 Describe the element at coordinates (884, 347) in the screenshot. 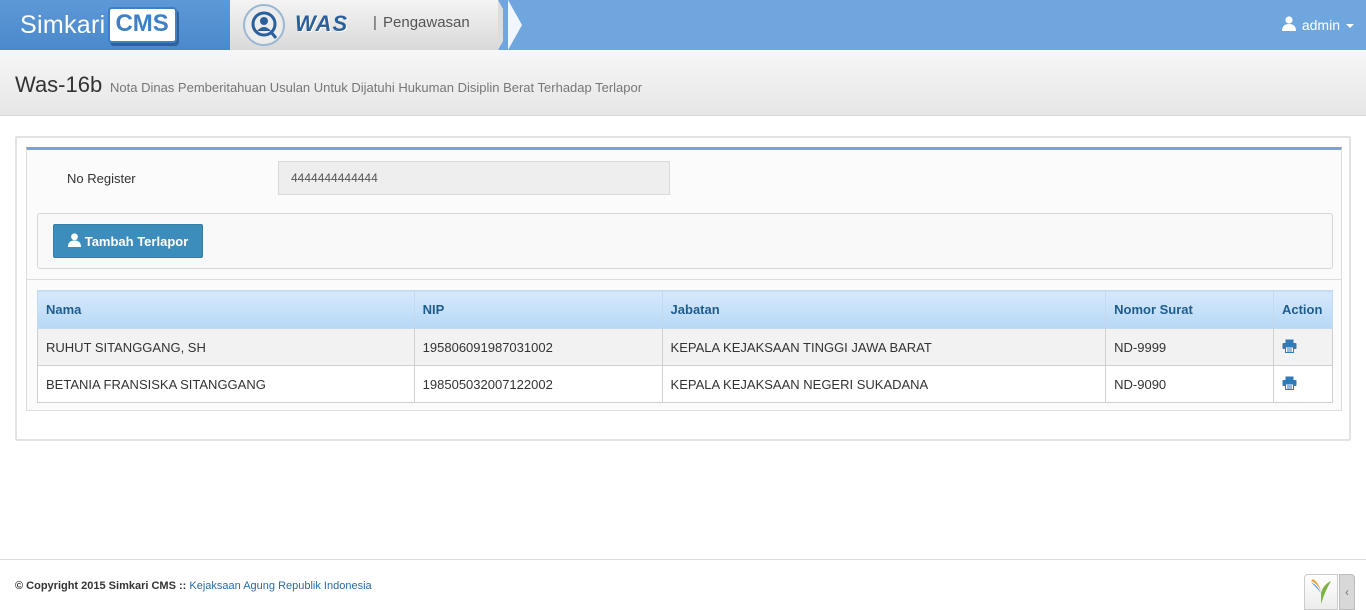

I see `cell-jabatan: KEPALA KEJAKSAAN TINGGI JAWA BARAT` at that location.